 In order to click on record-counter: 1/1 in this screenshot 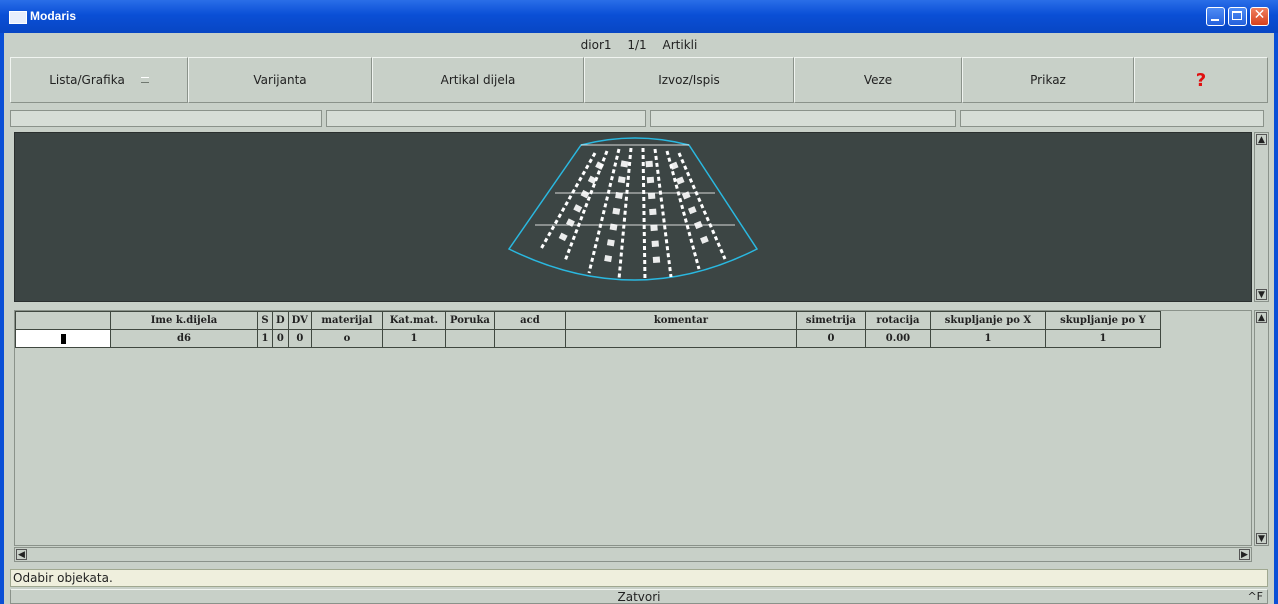, I will do `click(637, 45)`.